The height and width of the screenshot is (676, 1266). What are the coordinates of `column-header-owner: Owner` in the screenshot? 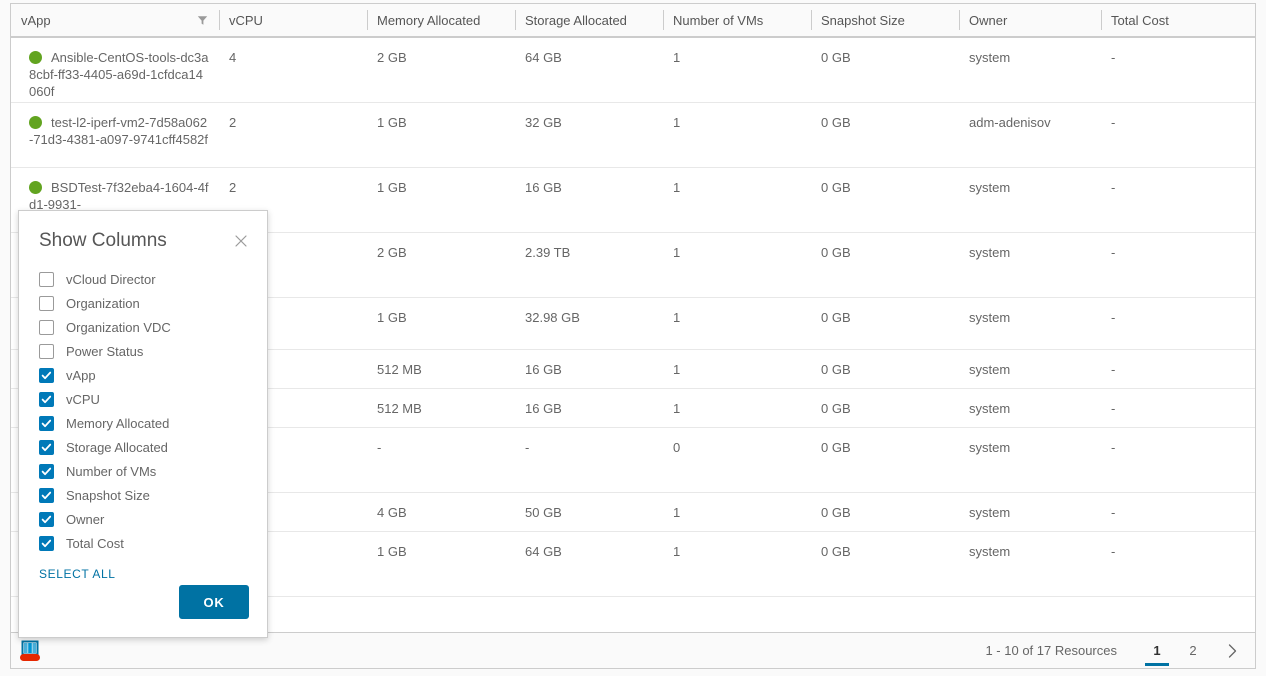 It's located at (1030, 20).